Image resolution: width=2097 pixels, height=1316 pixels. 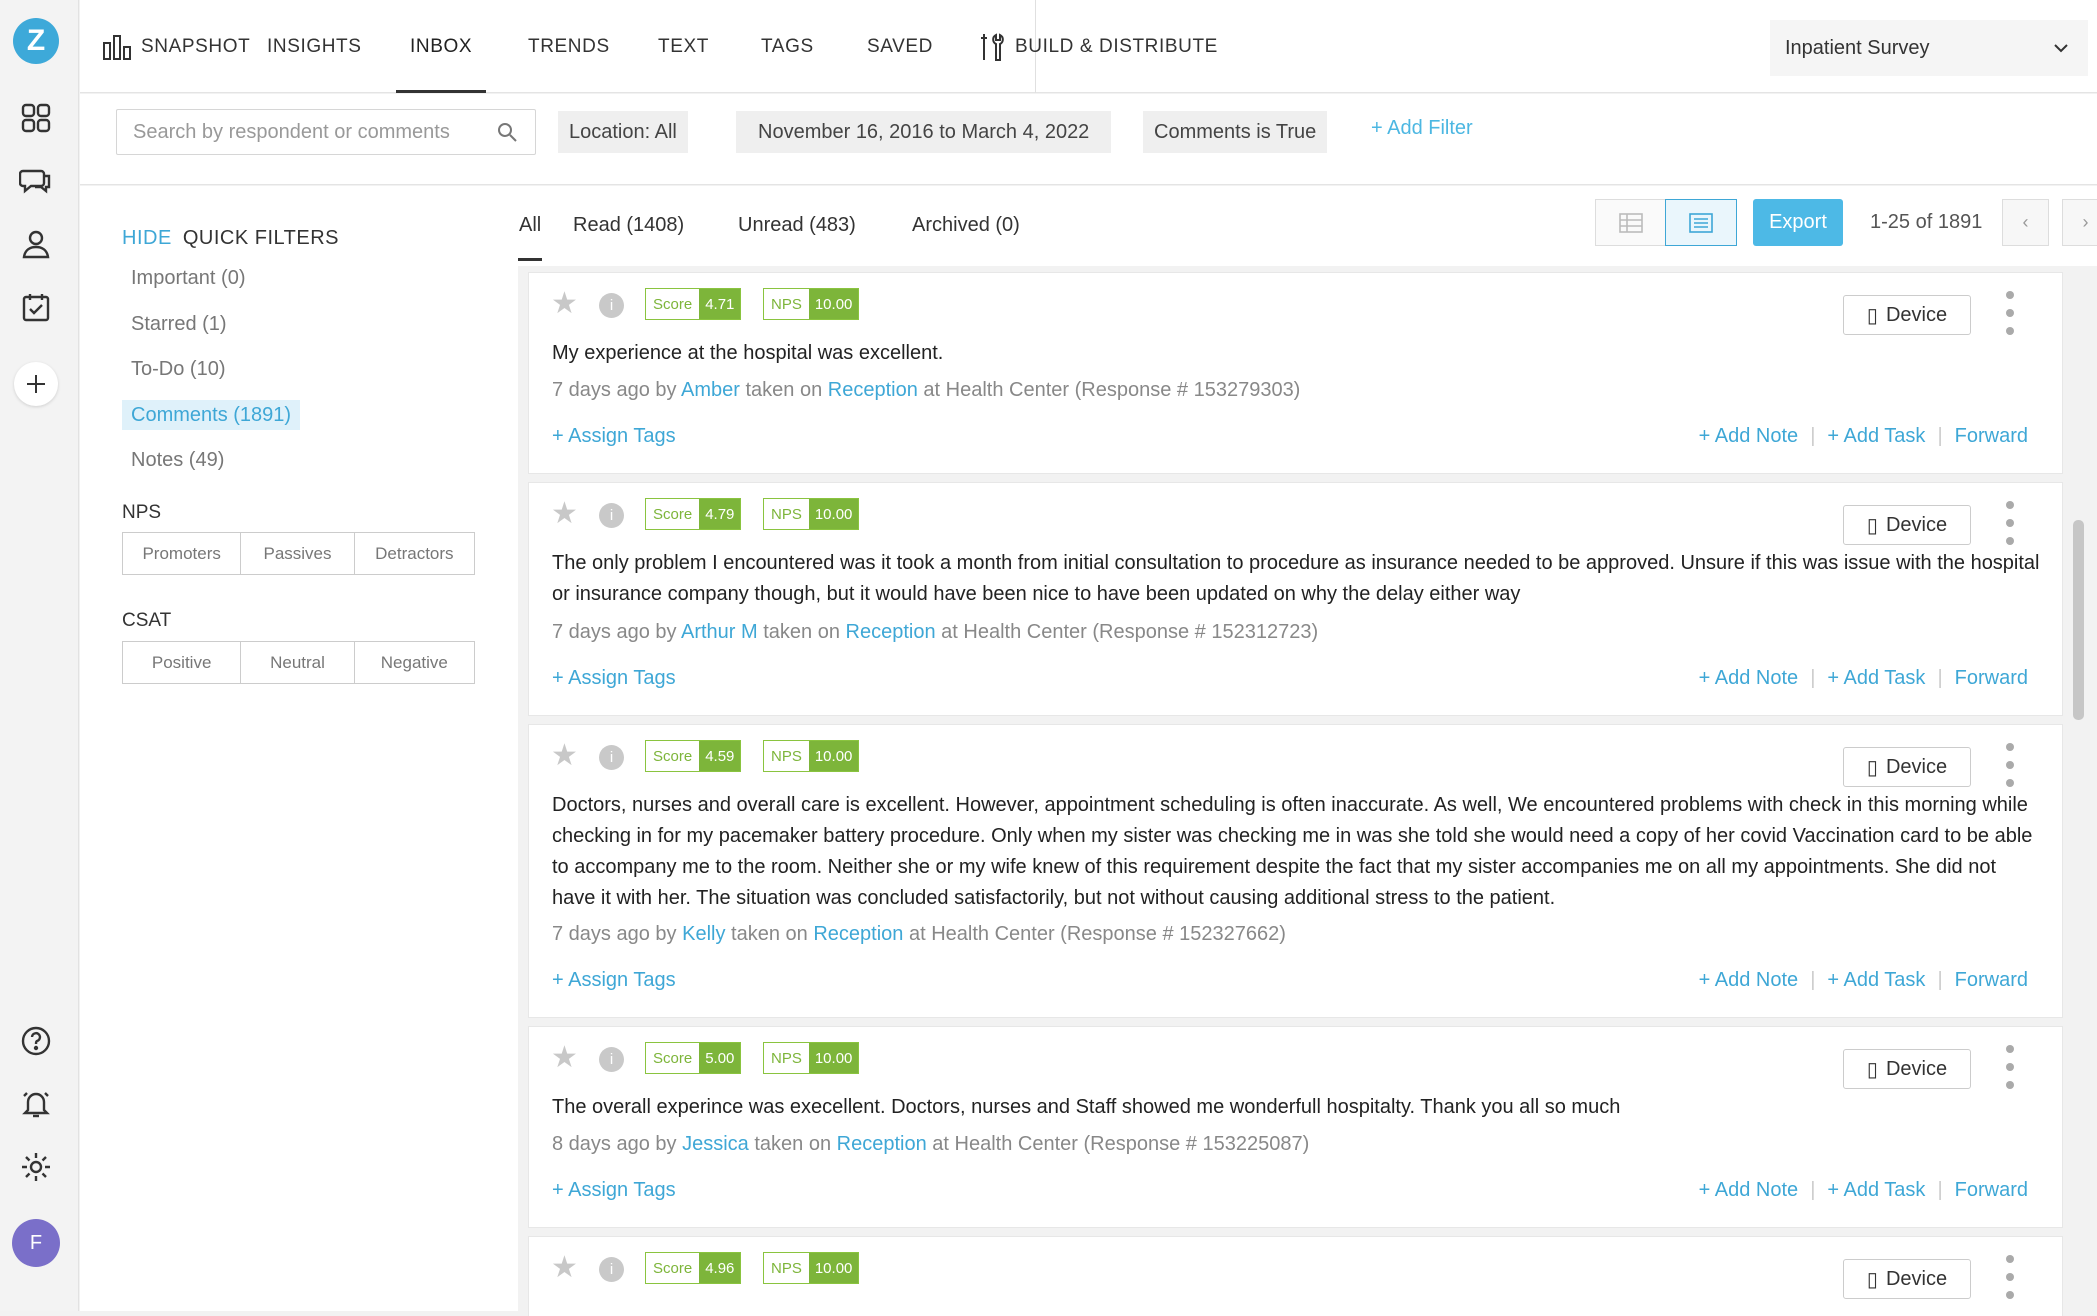 What do you see at coordinates (569, 46) in the screenshot?
I see `tab-trends: TRENDS` at bounding box center [569, 46].